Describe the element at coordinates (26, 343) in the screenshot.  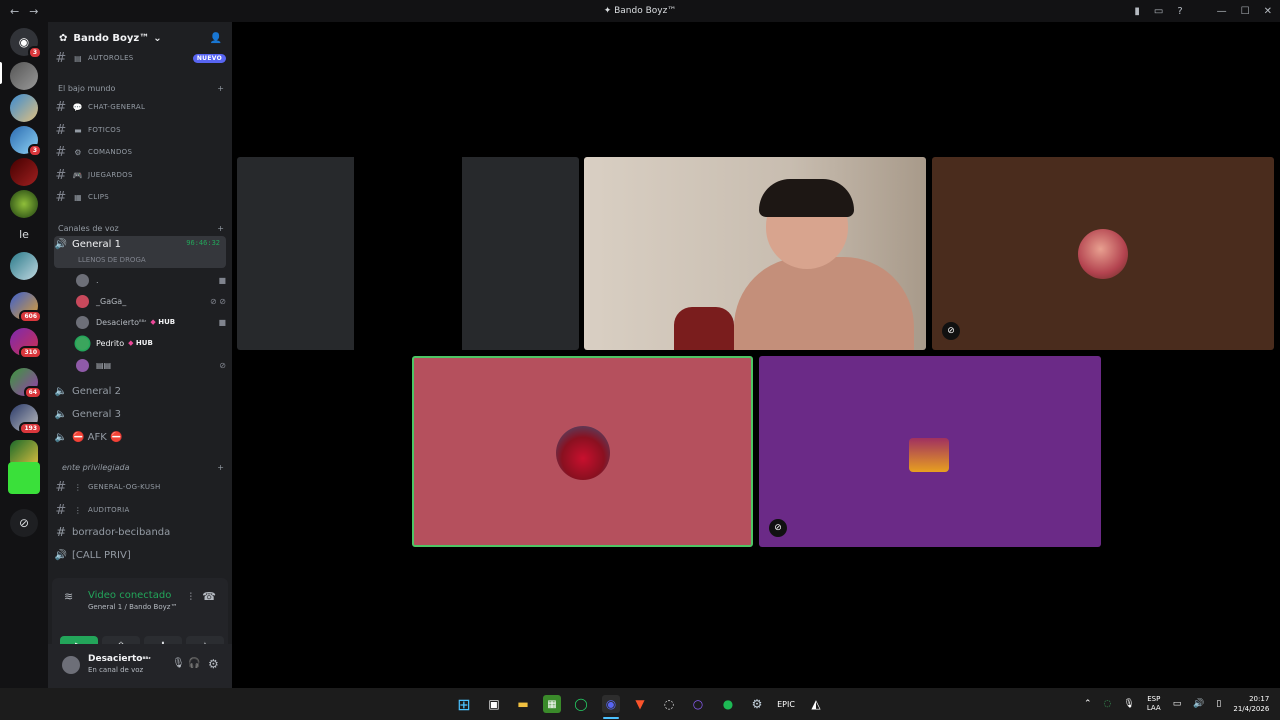
I see `server-folder-icon: 310` at that location.